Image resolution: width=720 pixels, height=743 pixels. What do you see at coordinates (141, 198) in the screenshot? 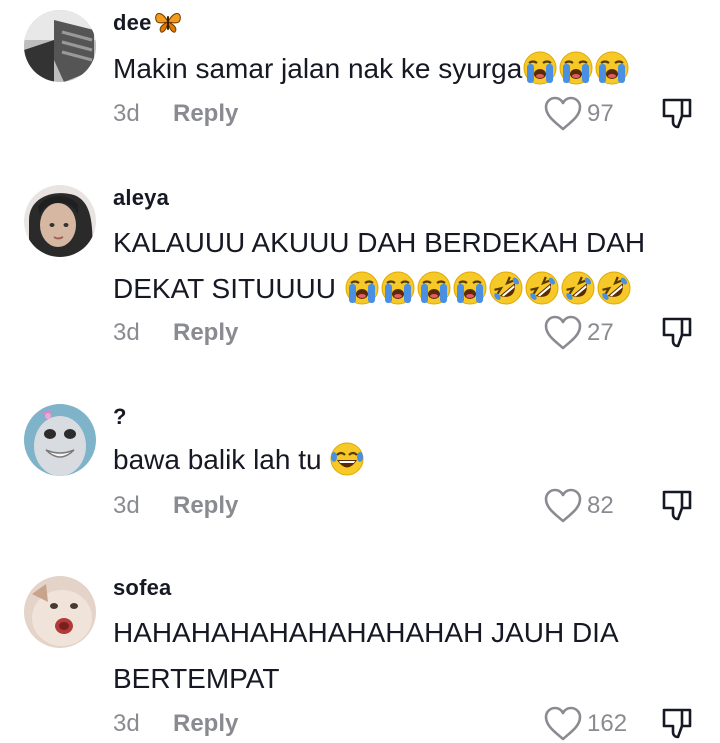
I see `username: aleya` at bounding box center [141, 198].